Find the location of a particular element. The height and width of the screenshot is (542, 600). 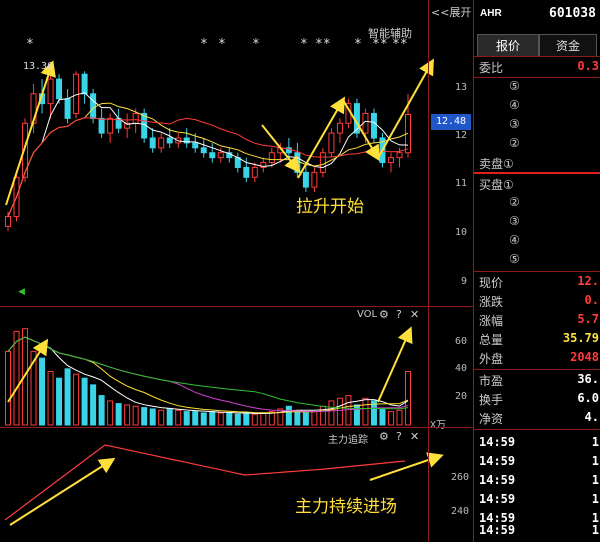

quote-tabs: 报价 资金 is located at coordinates (537, 45).